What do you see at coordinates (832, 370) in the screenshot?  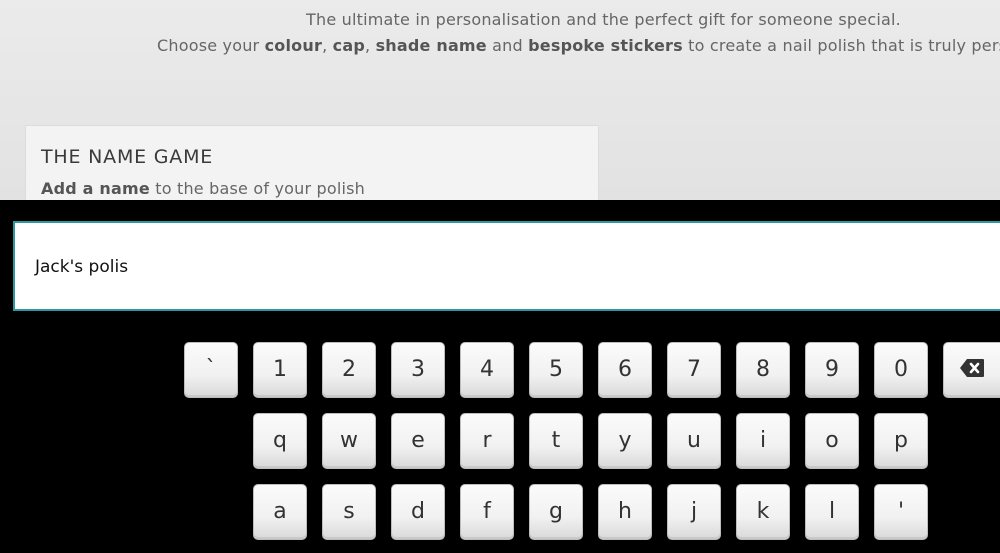 I see `key-9: 9` at bounding box center [832, 370].